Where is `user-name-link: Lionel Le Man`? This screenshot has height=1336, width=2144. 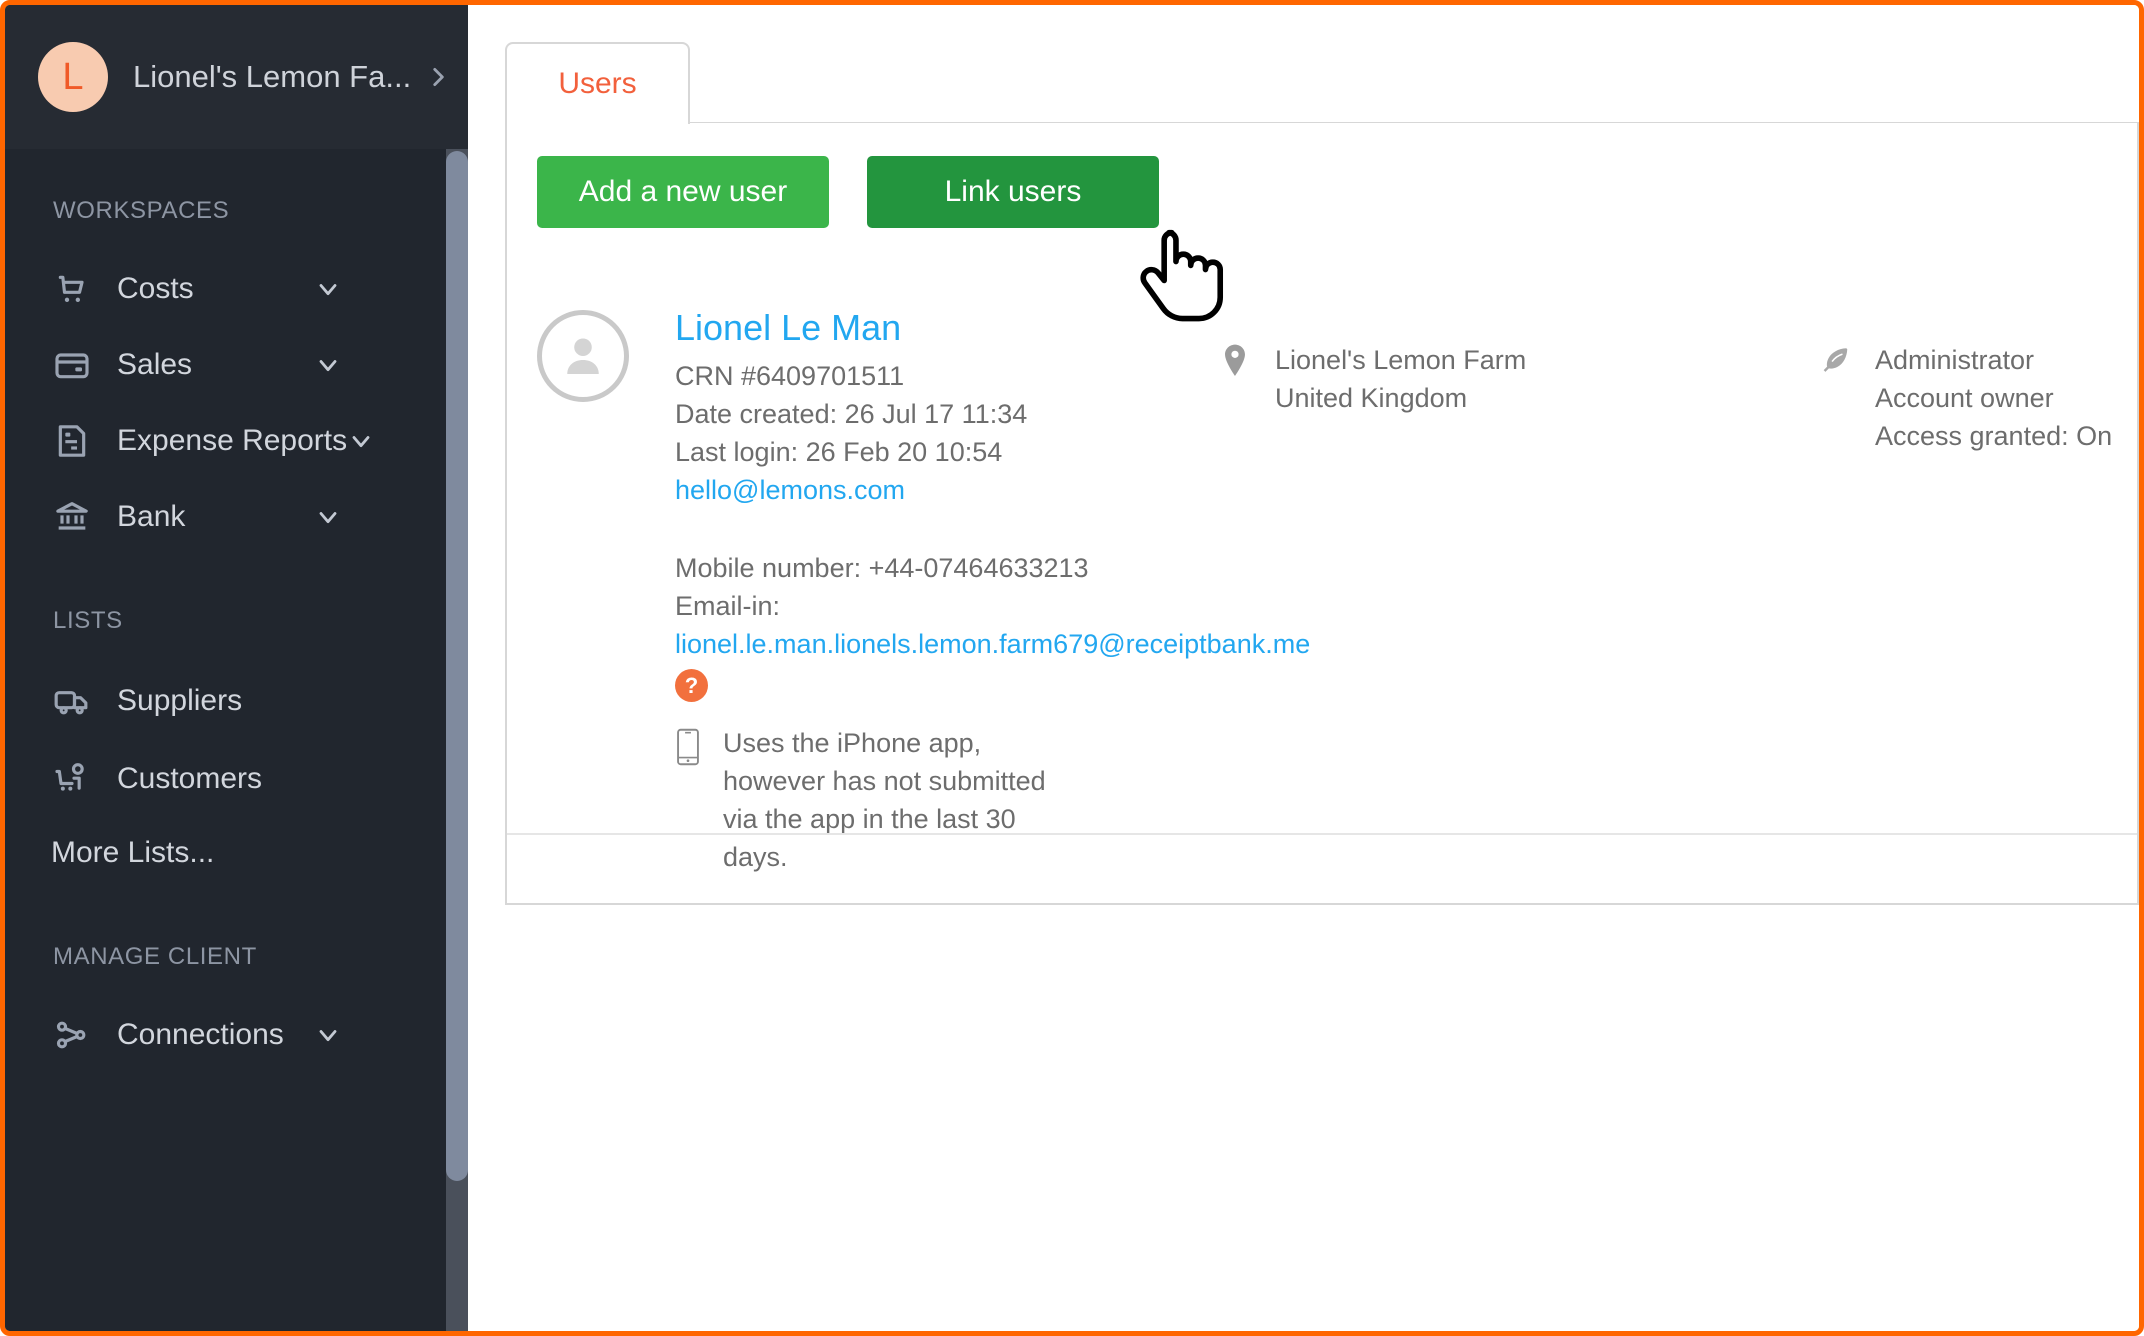 user-name-link: Lionel Le Man is located at coordinates (945, 328).